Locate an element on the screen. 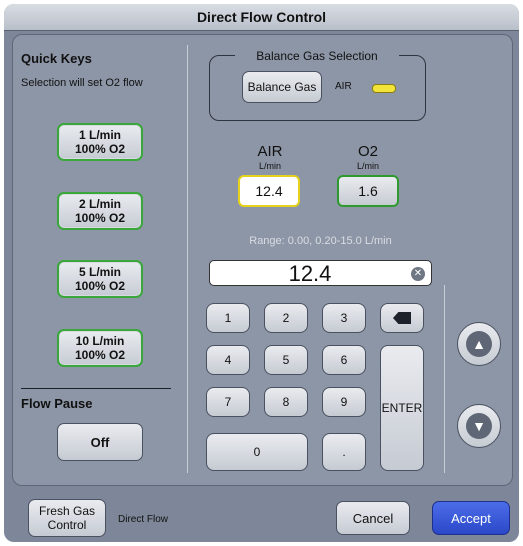  increase-button: ▲ is located at coordinates (479, 344).